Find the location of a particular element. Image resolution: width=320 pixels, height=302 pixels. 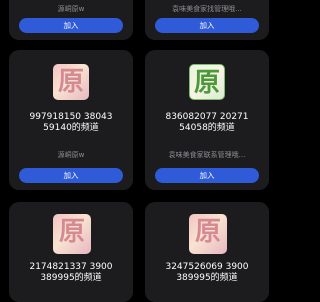

channel-name: 836082077 20271 54058的频道 is located at coordinates (207, 122).